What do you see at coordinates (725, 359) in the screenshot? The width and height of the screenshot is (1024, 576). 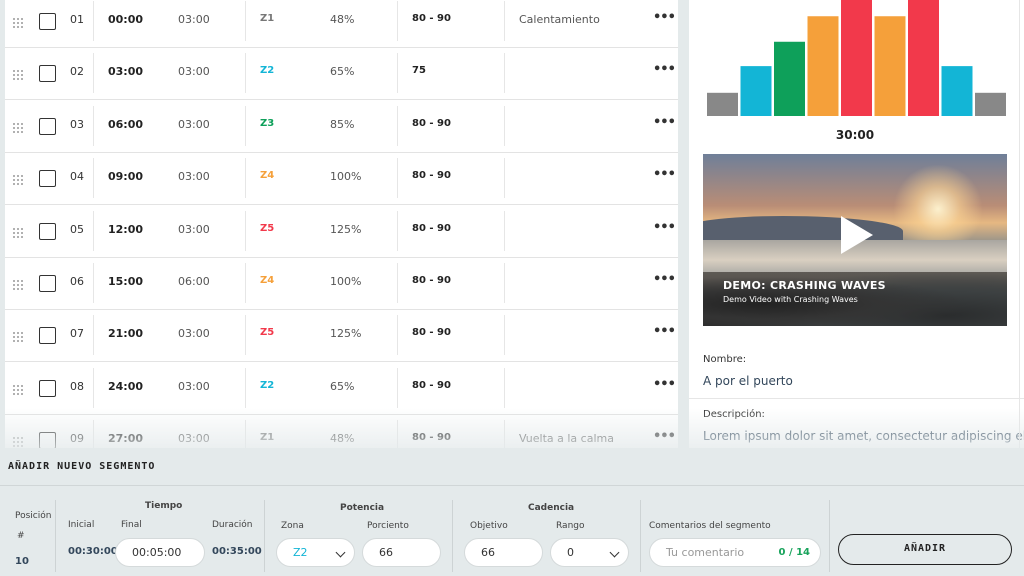 I see `name-label: Nombre:` at bounding box center [725, 359].